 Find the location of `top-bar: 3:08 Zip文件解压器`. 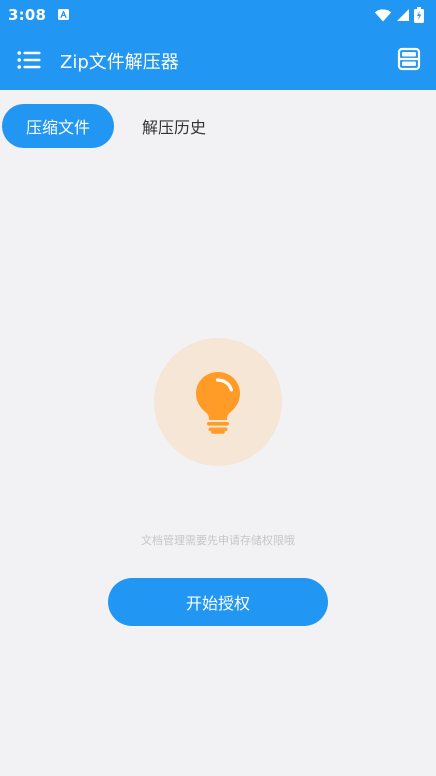

top-bar: 3:08 Zip文件解压器 is located at coordinates (218, 45).